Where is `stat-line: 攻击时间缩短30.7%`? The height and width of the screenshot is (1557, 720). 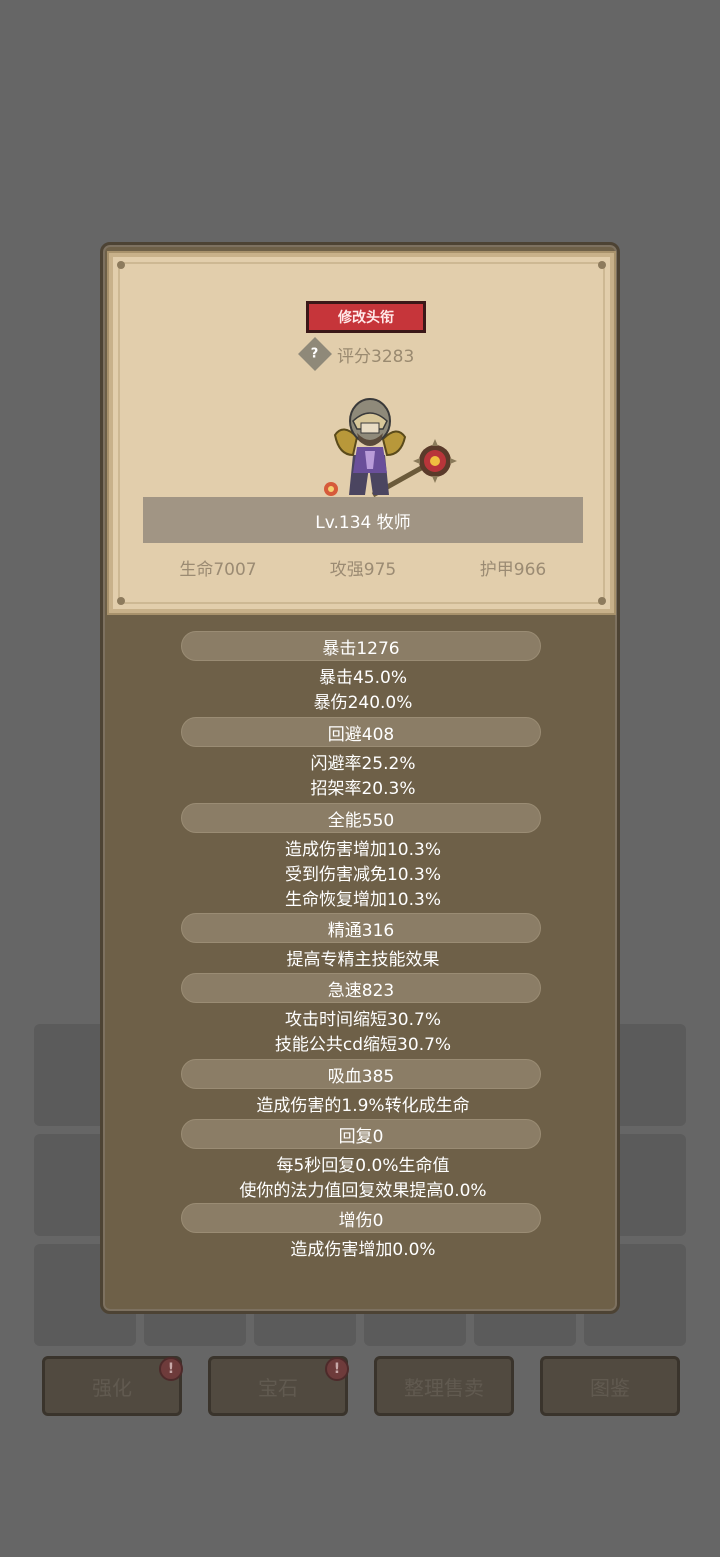 stat-line: 攻击时间缩短30.7% is located at coordinates (362, 1020).